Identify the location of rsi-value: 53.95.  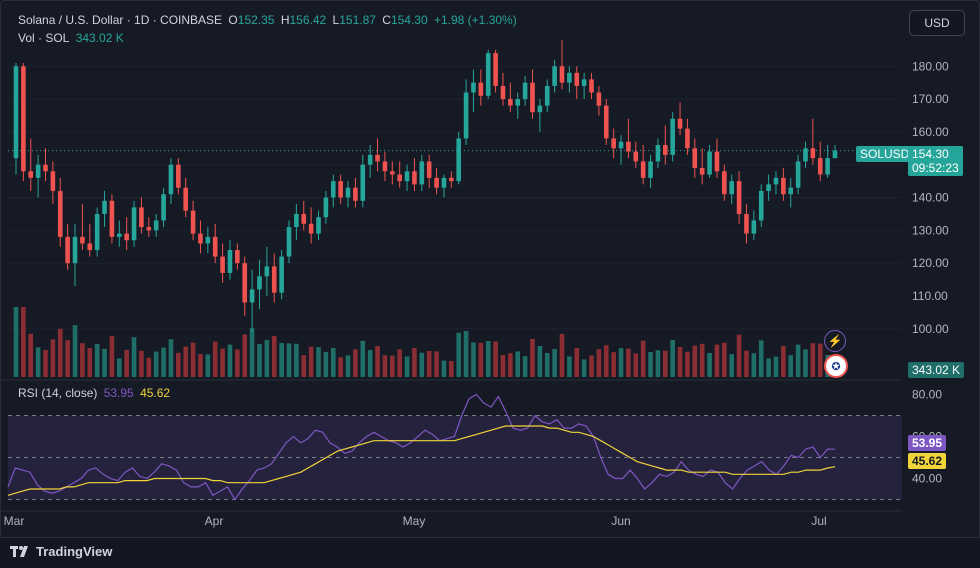
(118, 393).